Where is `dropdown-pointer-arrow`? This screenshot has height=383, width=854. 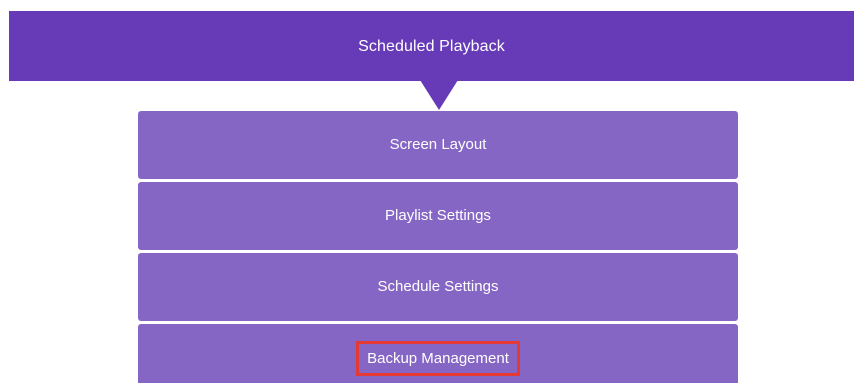
dropdown-pointer-arrow is located at coordinates (439, 95).